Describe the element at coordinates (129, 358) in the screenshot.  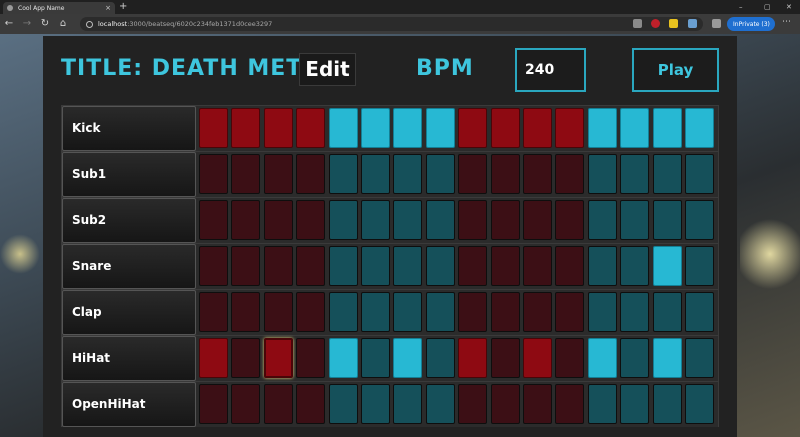
I see `track-name: HiHat` at that location.